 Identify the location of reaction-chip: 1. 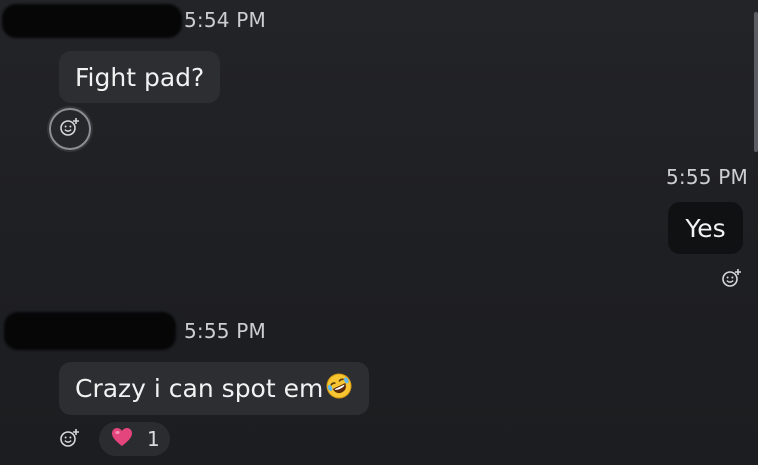
(134, 439).